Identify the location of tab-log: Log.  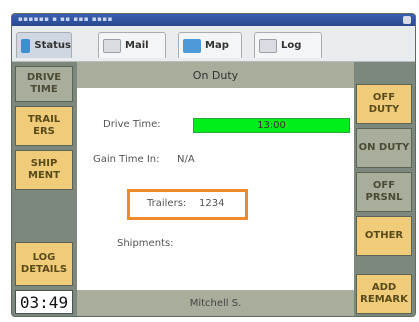
(288, 45).